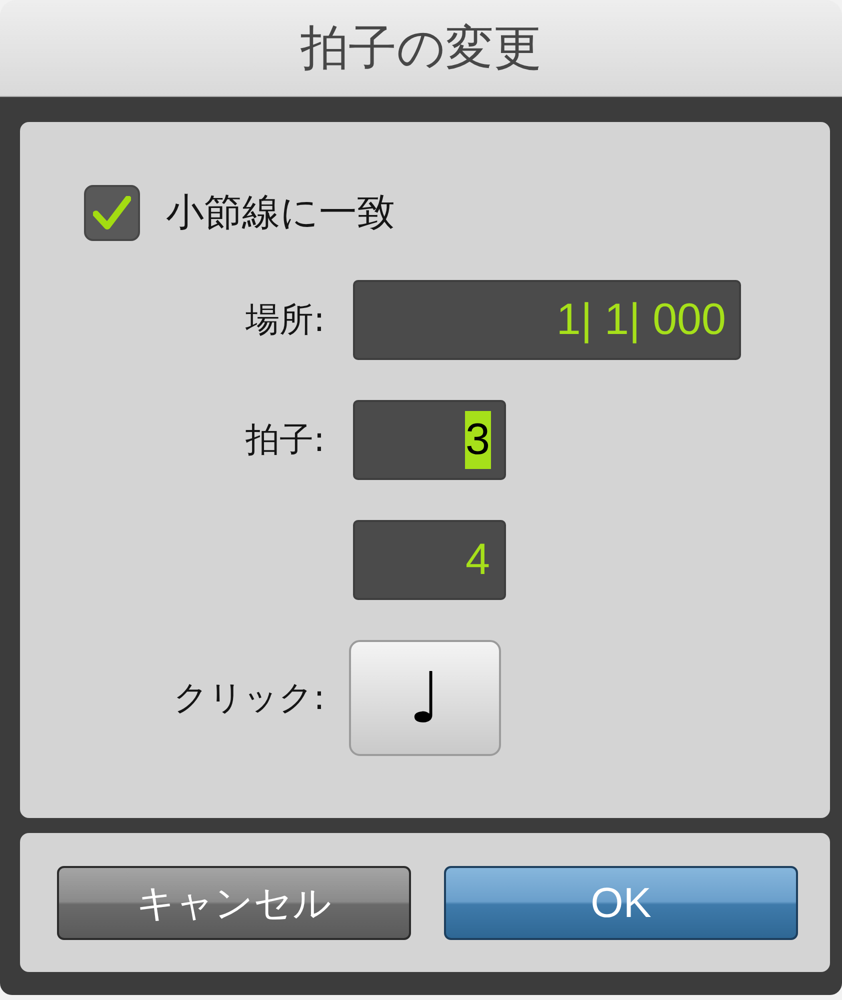 This screenshot has height=1000, width=842. I want to click on note-button: ♩, so click(425, 698).